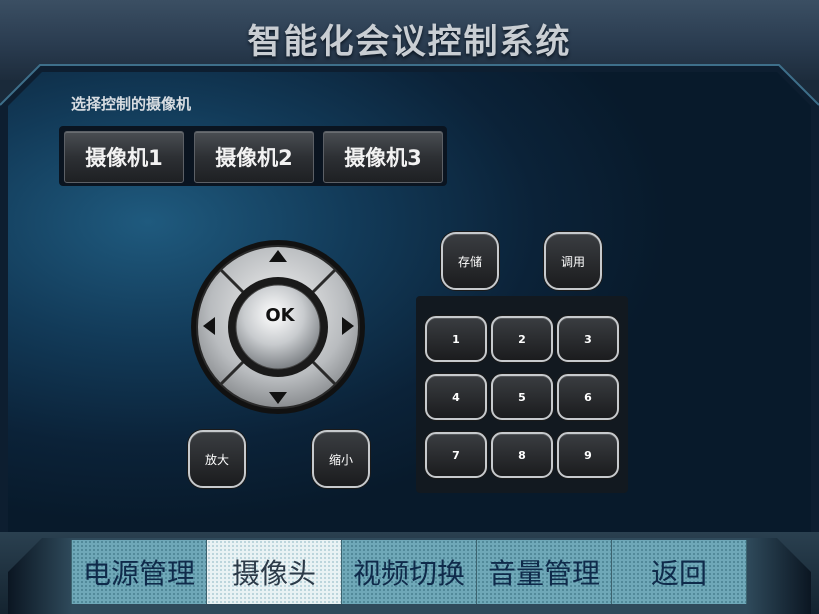 The image size is (819, 614). I want to click on page-title: 智能化会议控制系统, so click(409, 42).